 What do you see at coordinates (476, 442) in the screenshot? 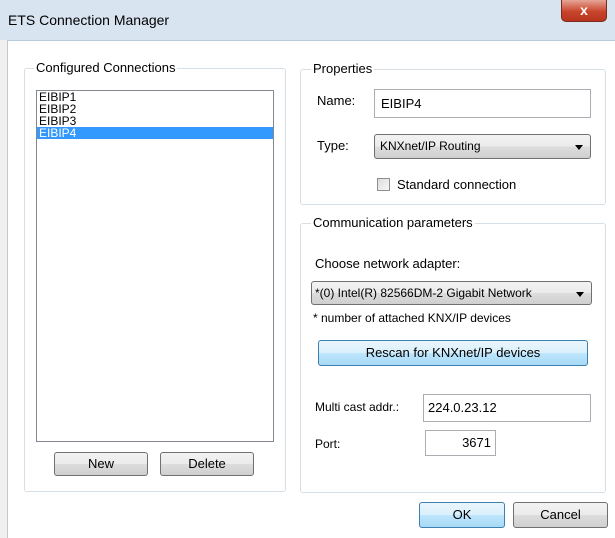
I see `port-value: 3671` at bounding box center [476, 442].